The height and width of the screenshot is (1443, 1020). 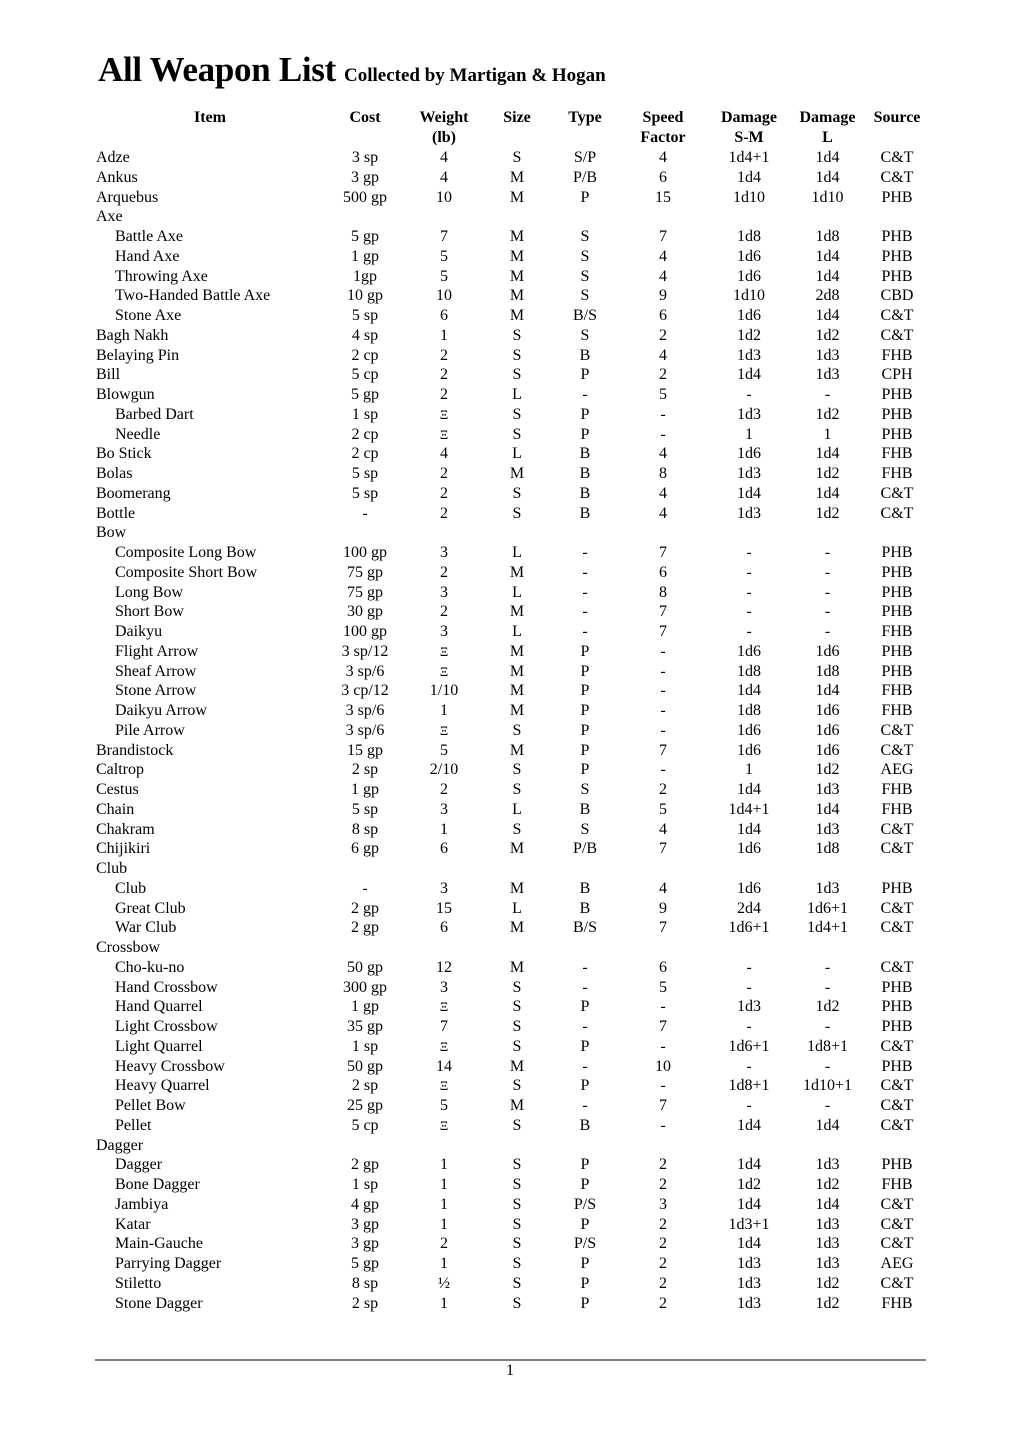 What do you see at coordinates (365, 513) in the screenshot?
I see `cost-cell: -` at bounding box center [365, 513].